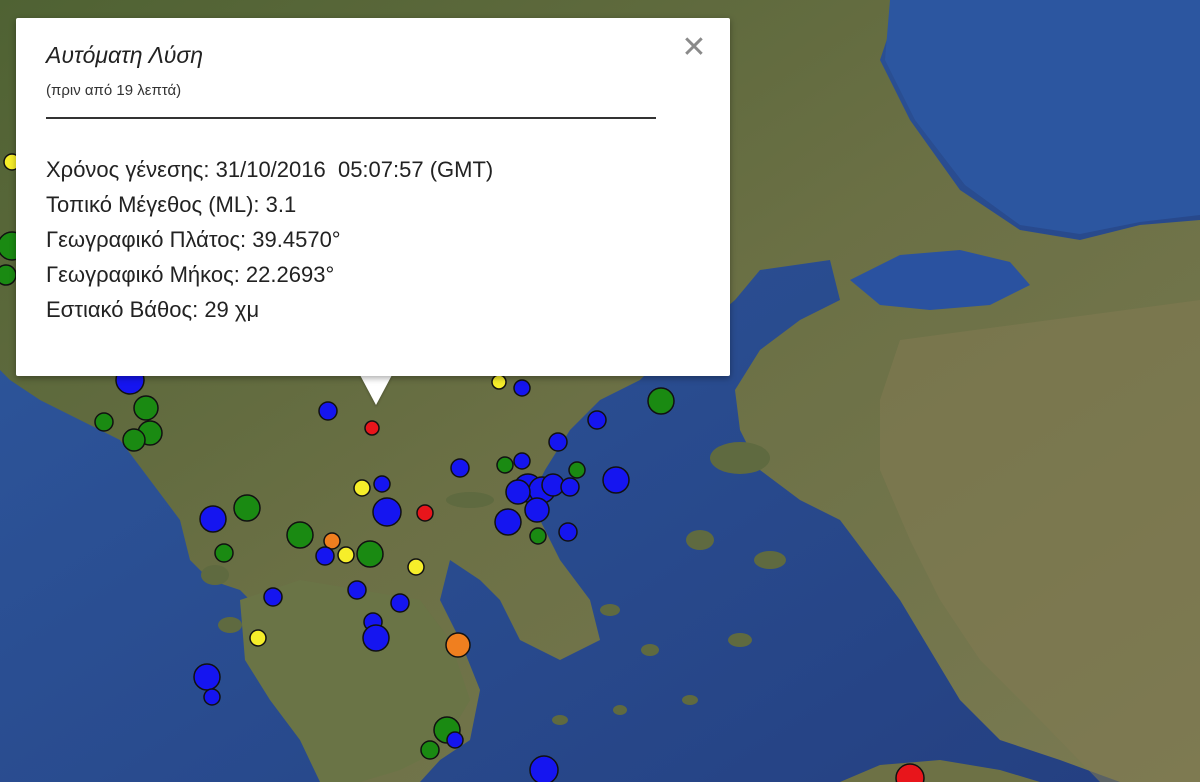  I want to click on longitude: Γεωγραφικό Μήκος: 22.2693°, so click(190, 274).